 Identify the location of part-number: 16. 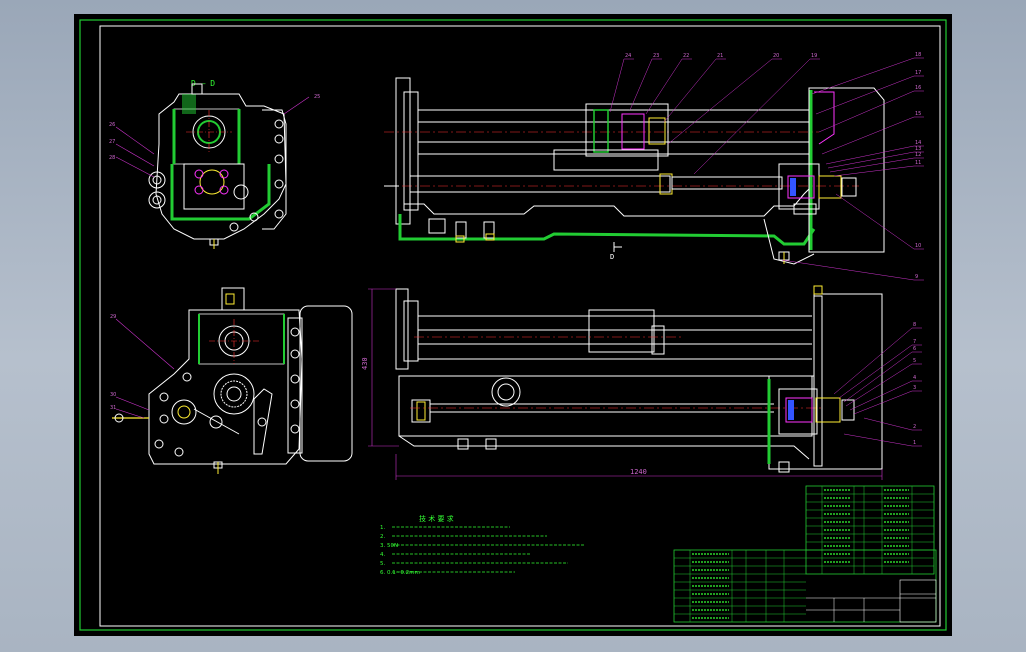
(918, 88).